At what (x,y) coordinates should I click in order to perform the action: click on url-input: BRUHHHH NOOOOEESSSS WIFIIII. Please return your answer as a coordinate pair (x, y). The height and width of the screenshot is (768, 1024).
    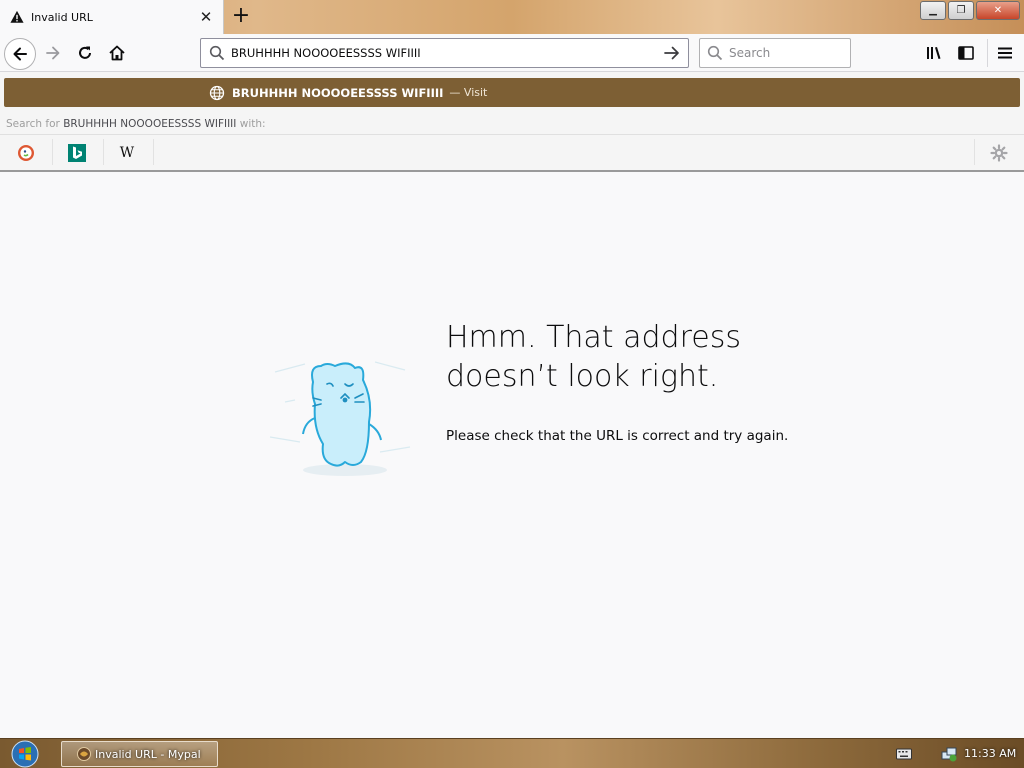
    Looking at the image, I should click on (446, 53).